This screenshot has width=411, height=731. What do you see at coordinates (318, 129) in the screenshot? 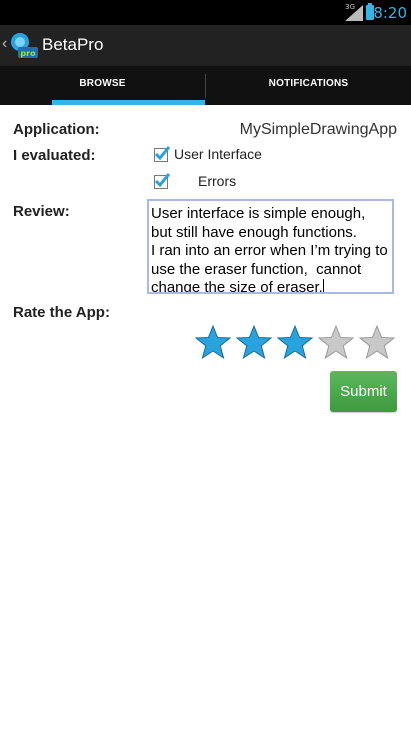
I see `application-value: MySimpleDrawingApp` at bounding box center [318, 129].